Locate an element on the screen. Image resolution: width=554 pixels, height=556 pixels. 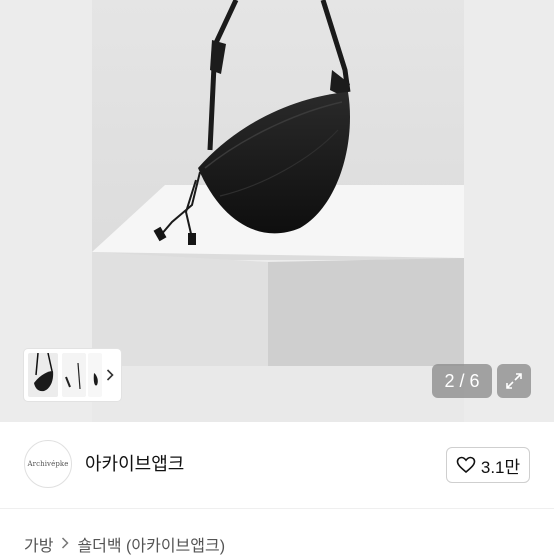
like-button: 3.1만 is located at coordinates (488, 465).